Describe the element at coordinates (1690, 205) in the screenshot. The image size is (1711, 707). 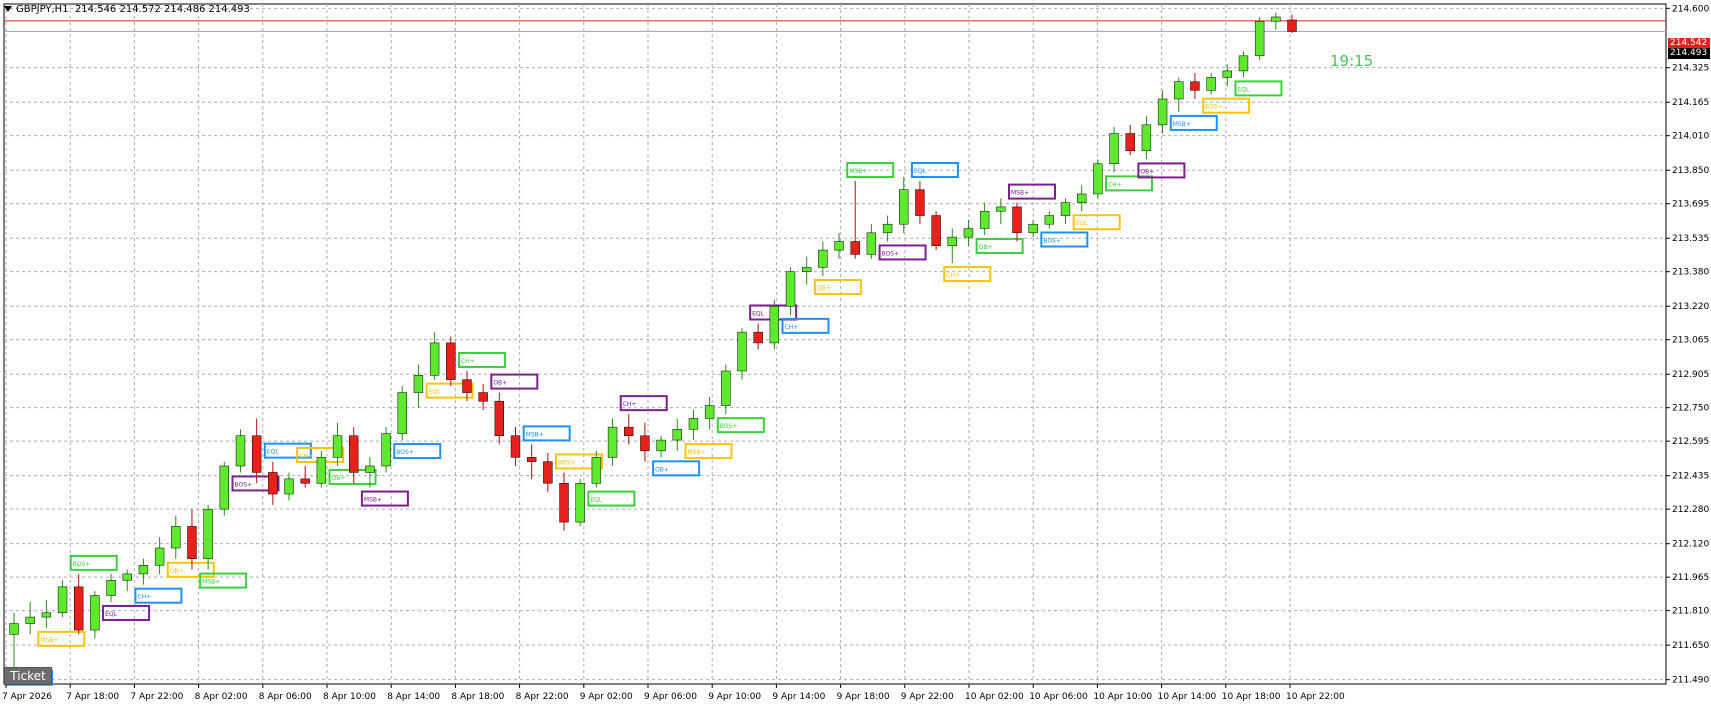
I see `y-tick-label: 213.695` at that location.